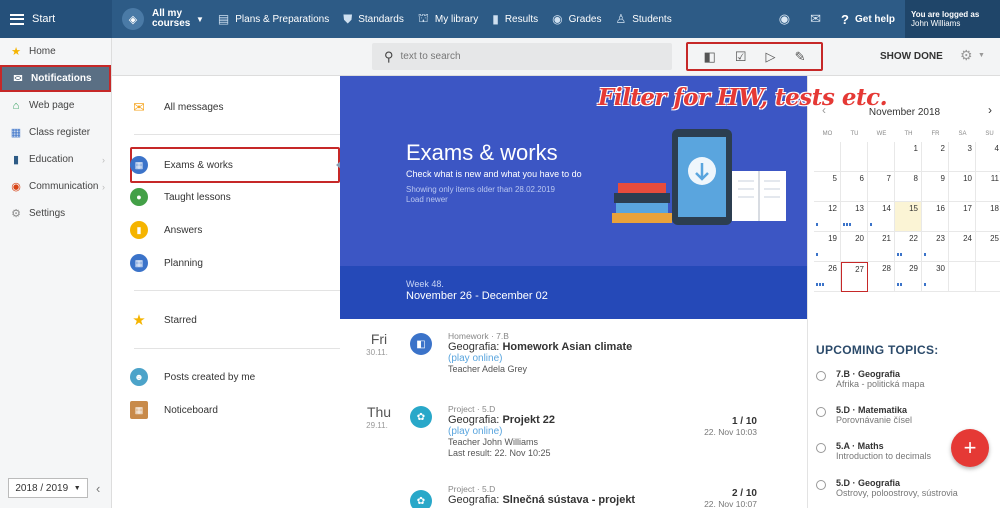 This screenshot has height=508, width=1000. I want to click on category-starred: ★ Starred, so click(163, 320).